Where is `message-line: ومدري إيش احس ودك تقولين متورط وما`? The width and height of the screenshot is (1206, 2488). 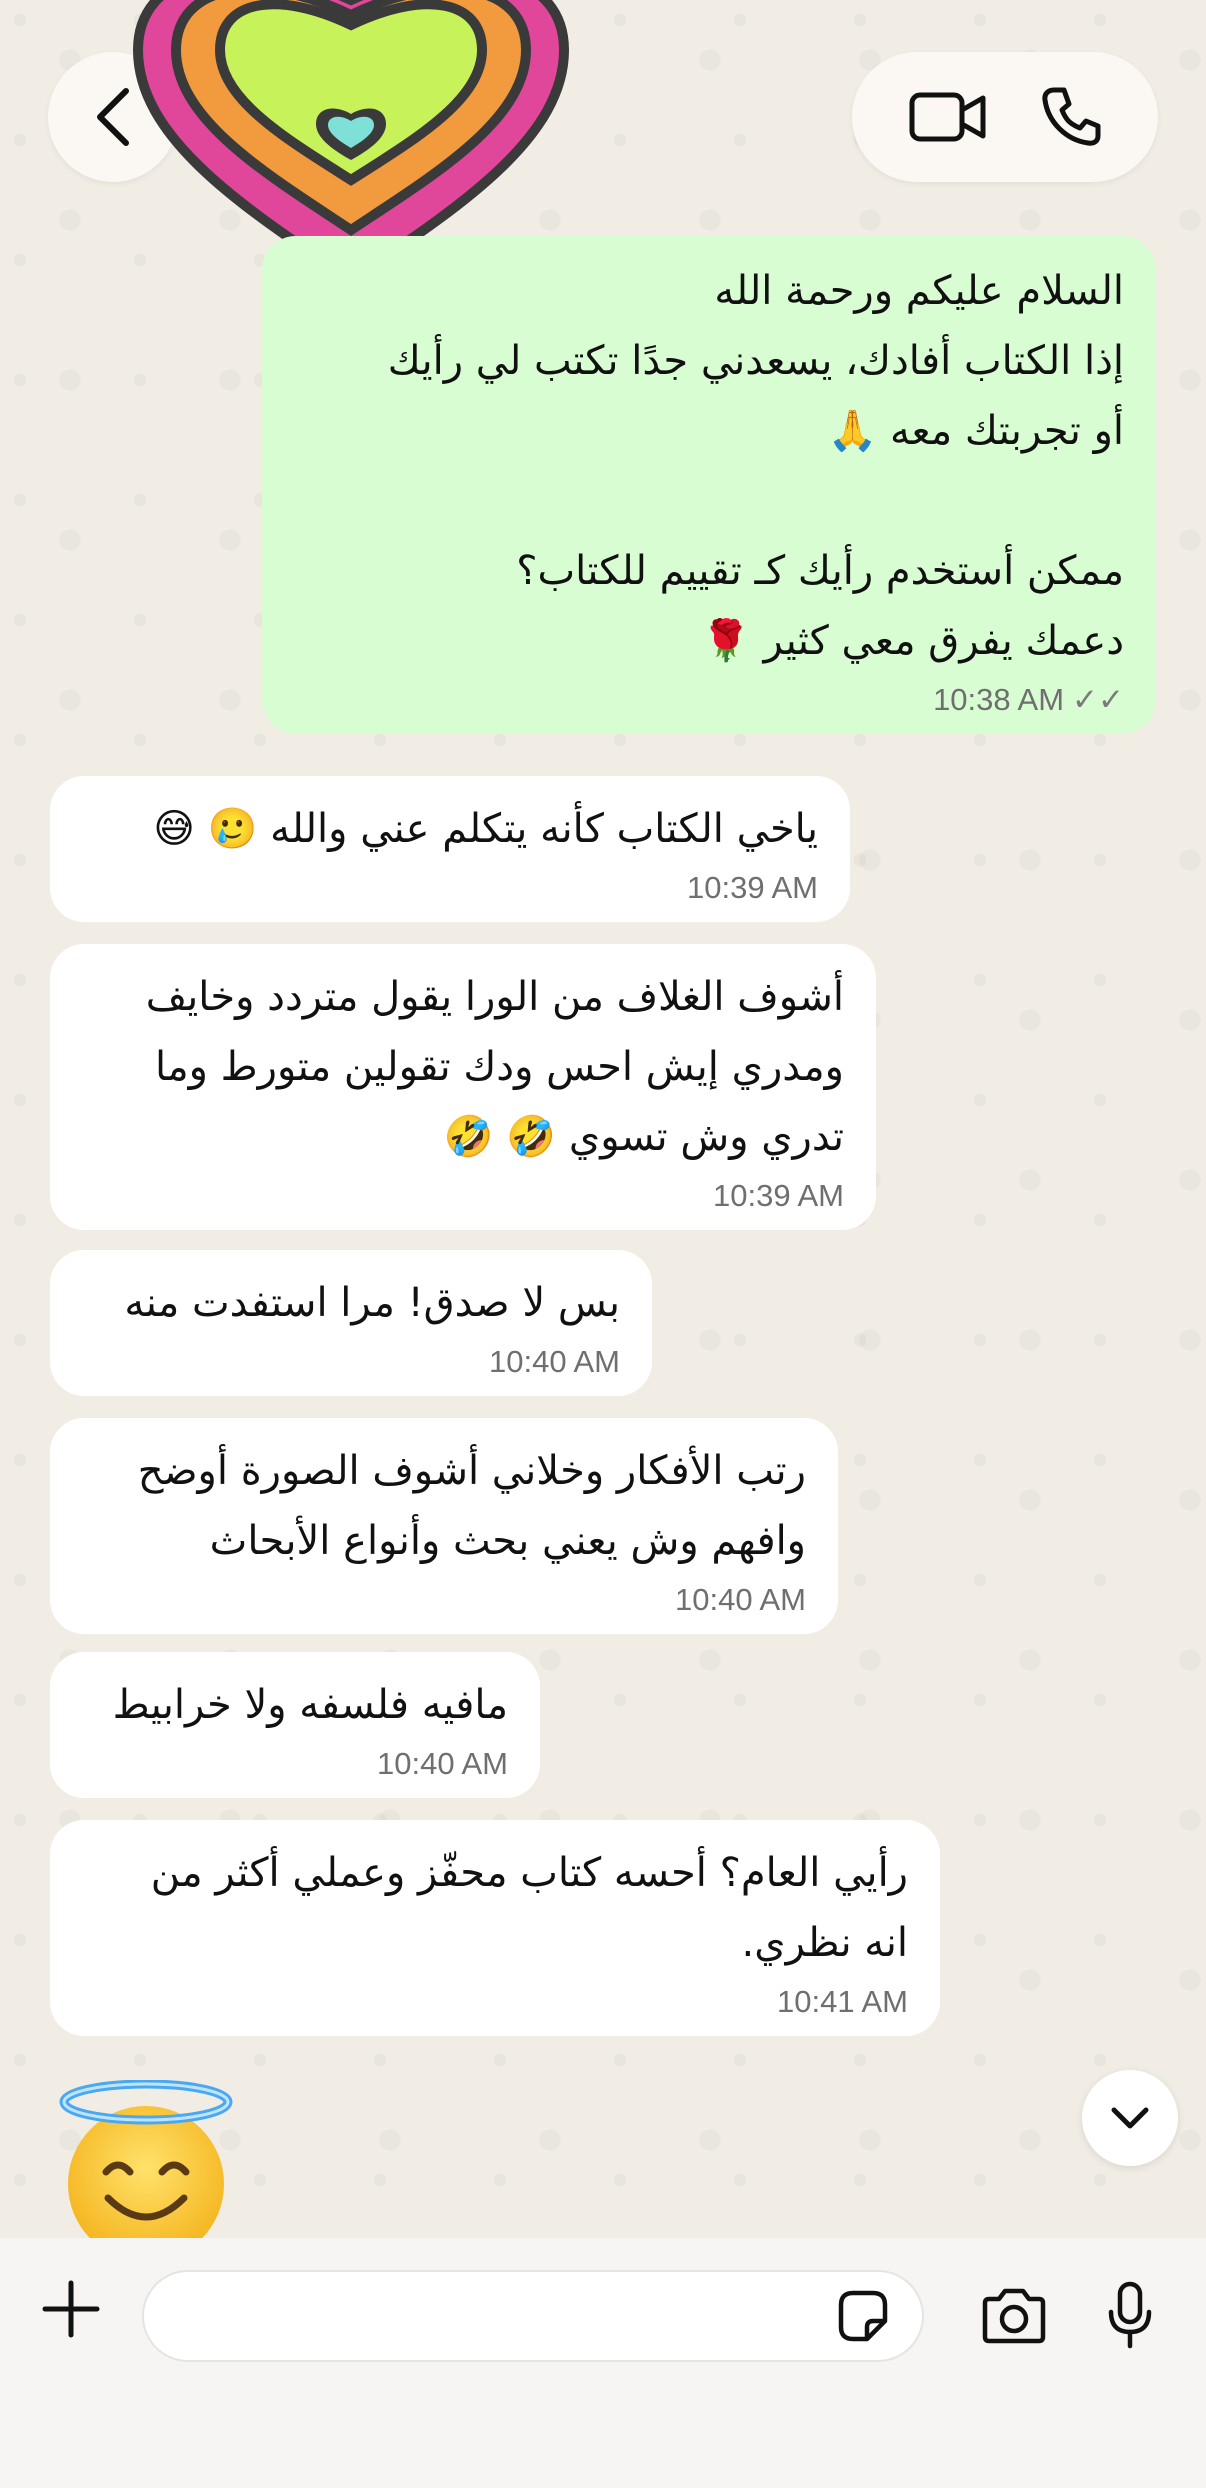
message-line: ومدري إيش احس ودك تقولين متورط وما is located at coordinates (499, 1067).